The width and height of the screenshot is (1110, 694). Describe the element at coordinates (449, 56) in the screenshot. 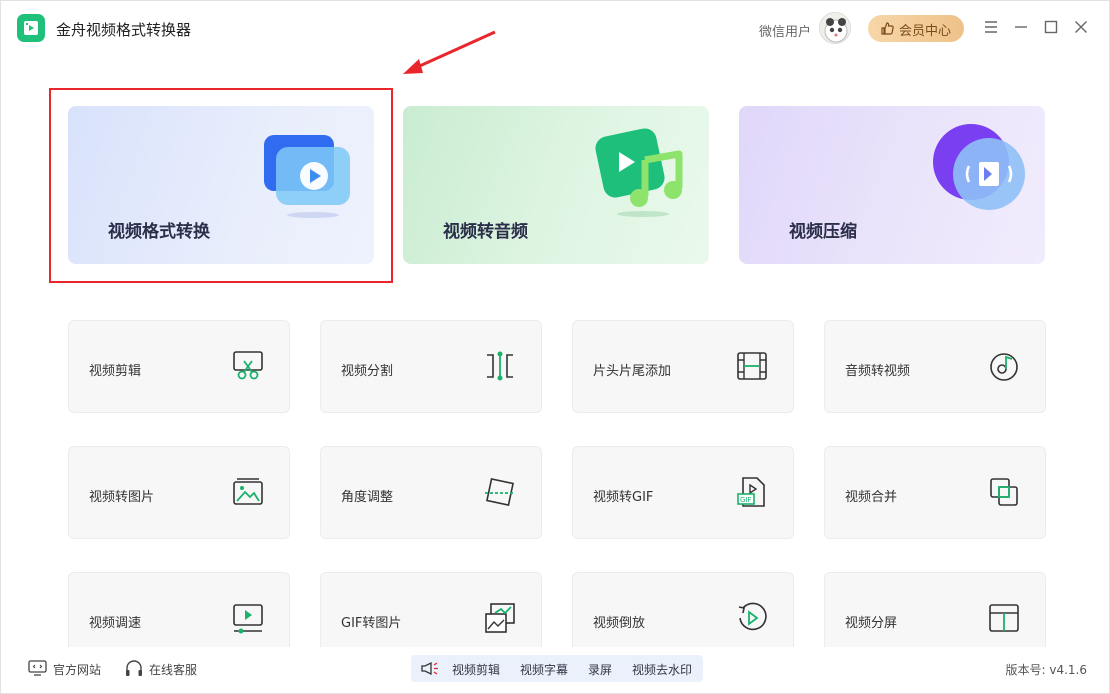

I see `annotation-arrow` at that location.